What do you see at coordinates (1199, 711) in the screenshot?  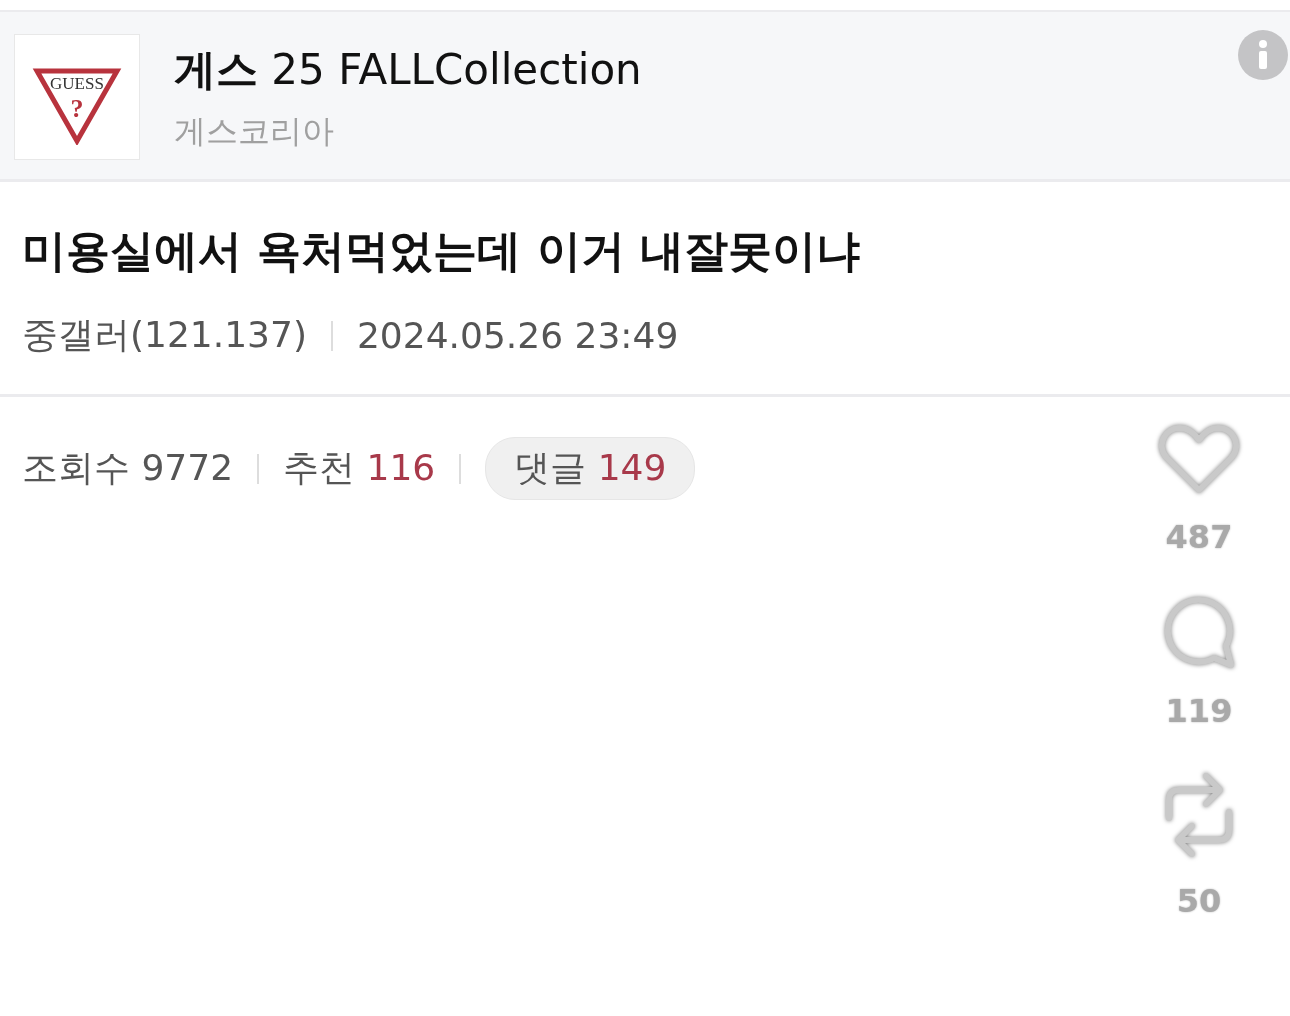 I see `action-count: 119` at bounding box center [1199, 711].